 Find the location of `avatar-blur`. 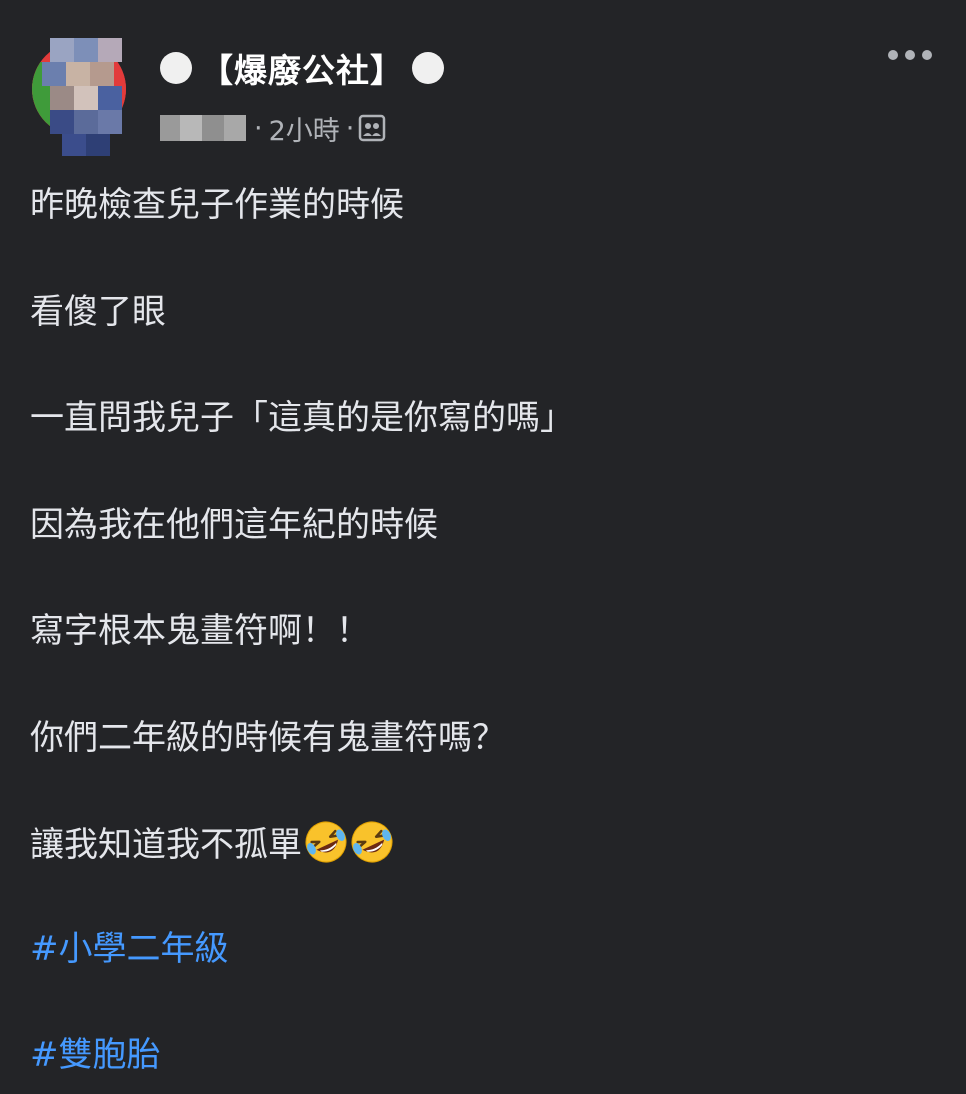

avatar-blur is located at coordinates (83, 98).